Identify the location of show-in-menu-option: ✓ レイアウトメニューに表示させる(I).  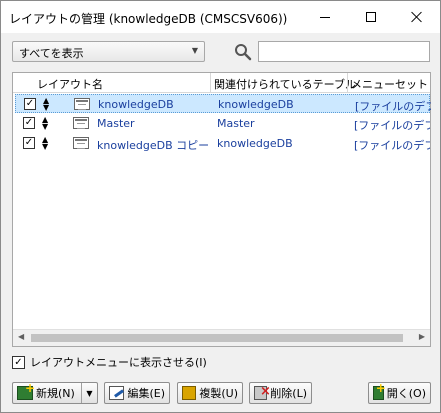
(109, 362).